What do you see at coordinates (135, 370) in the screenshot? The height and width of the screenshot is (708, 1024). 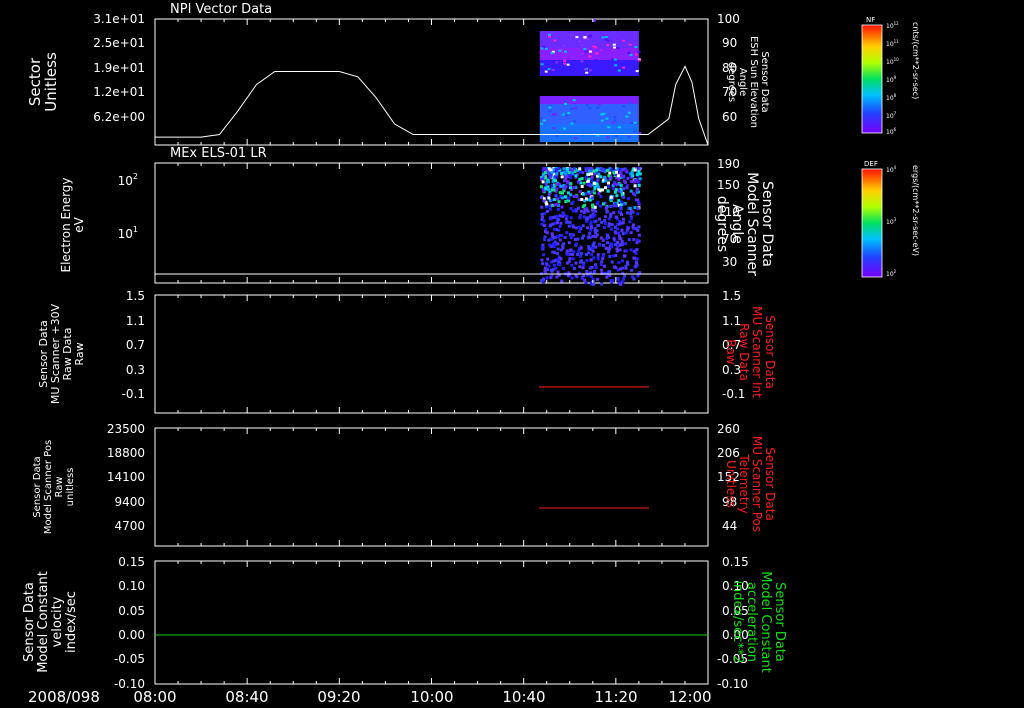 I see `panel-3-left-tick: 0.3` at bounding box center [135, 370].